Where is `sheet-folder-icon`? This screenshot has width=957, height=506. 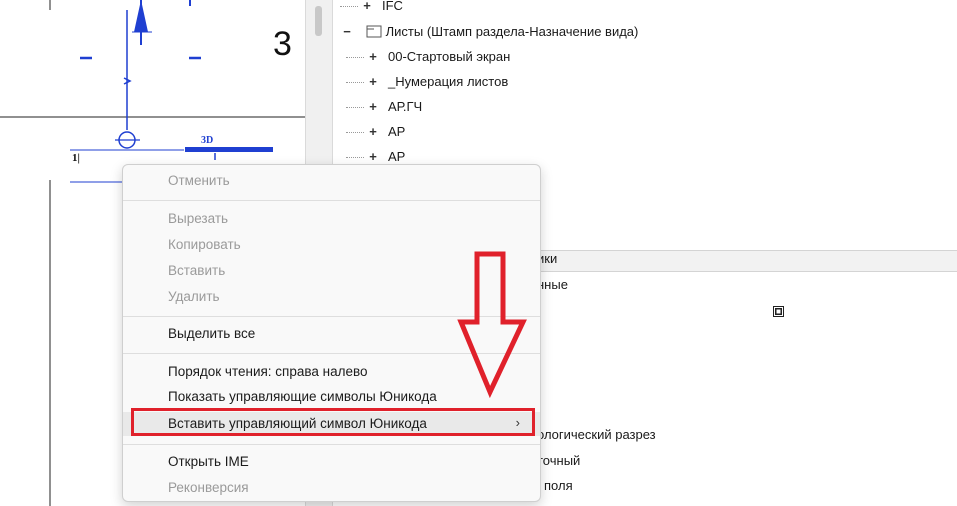 sheet-folder-icon is located at coordinates (374, 31).